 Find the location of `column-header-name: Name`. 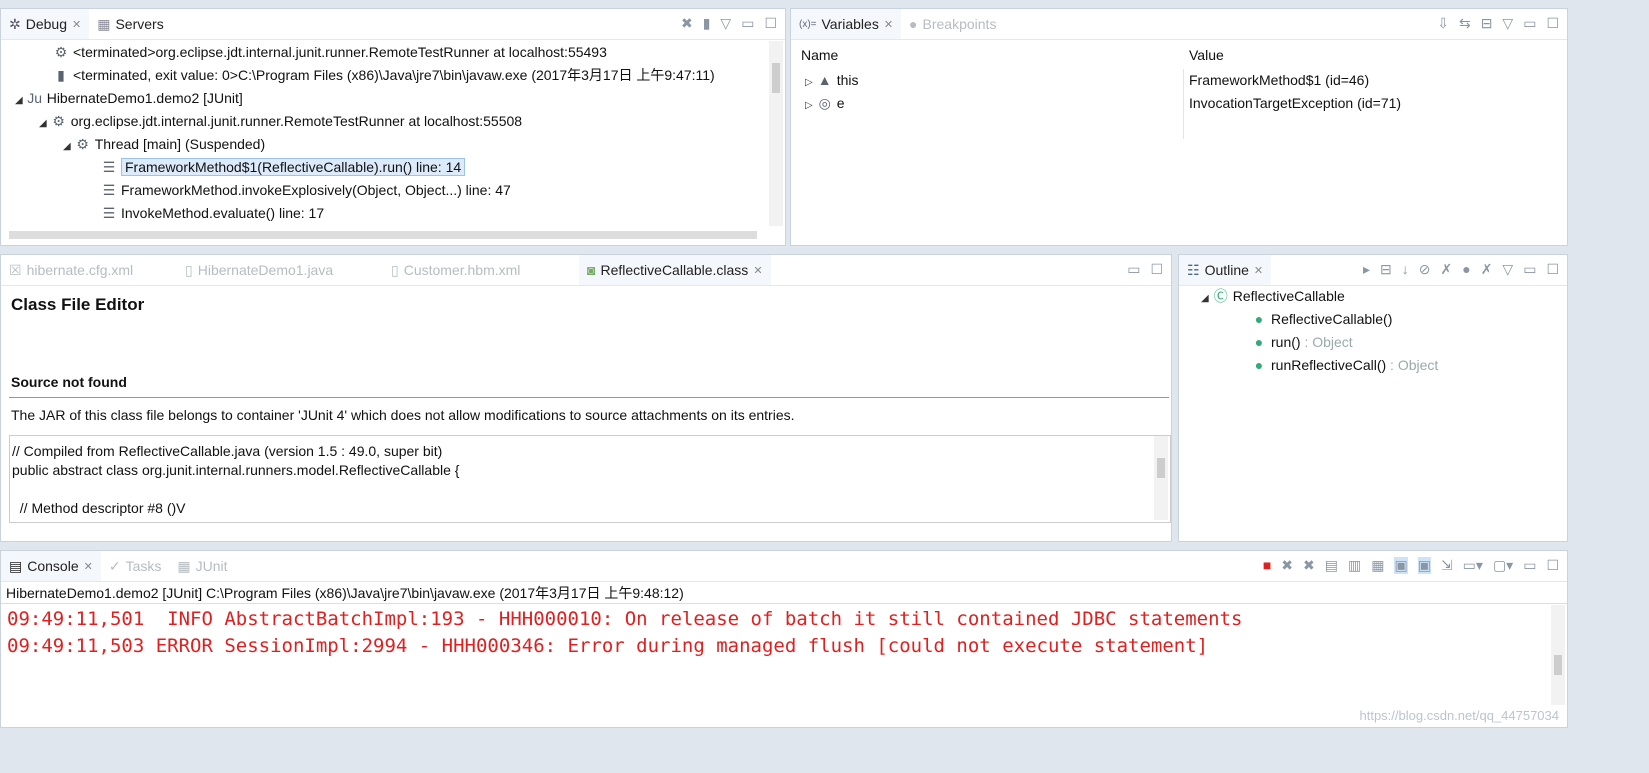

column-header-name: Name is located at coordinates (819, 55).